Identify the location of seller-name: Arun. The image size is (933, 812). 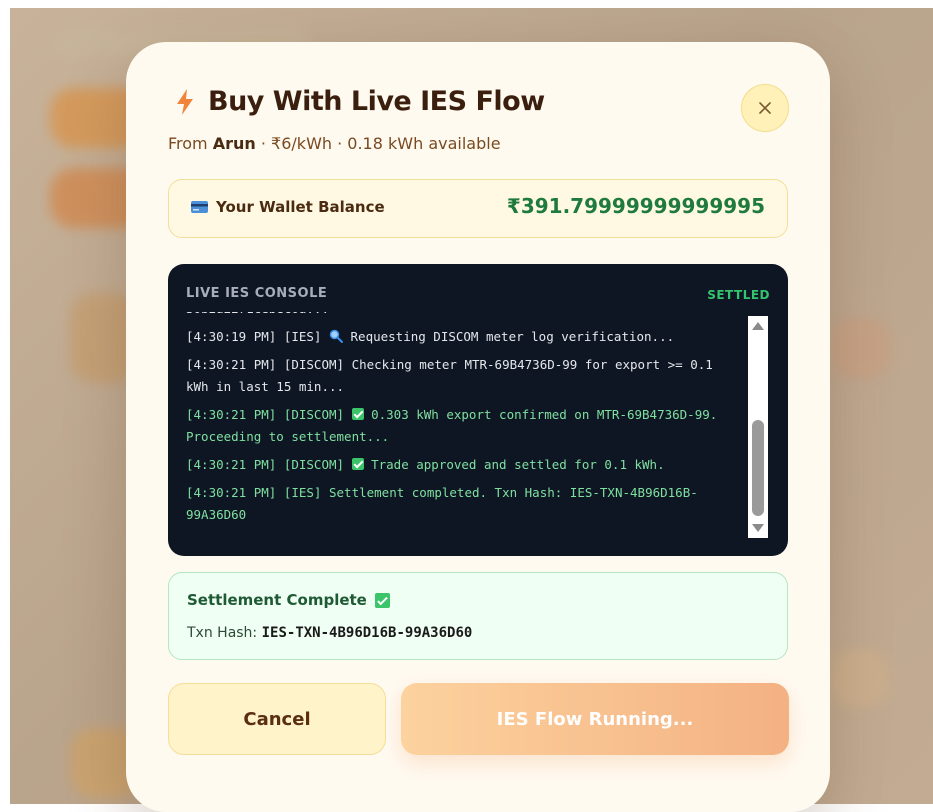
(234, 143).